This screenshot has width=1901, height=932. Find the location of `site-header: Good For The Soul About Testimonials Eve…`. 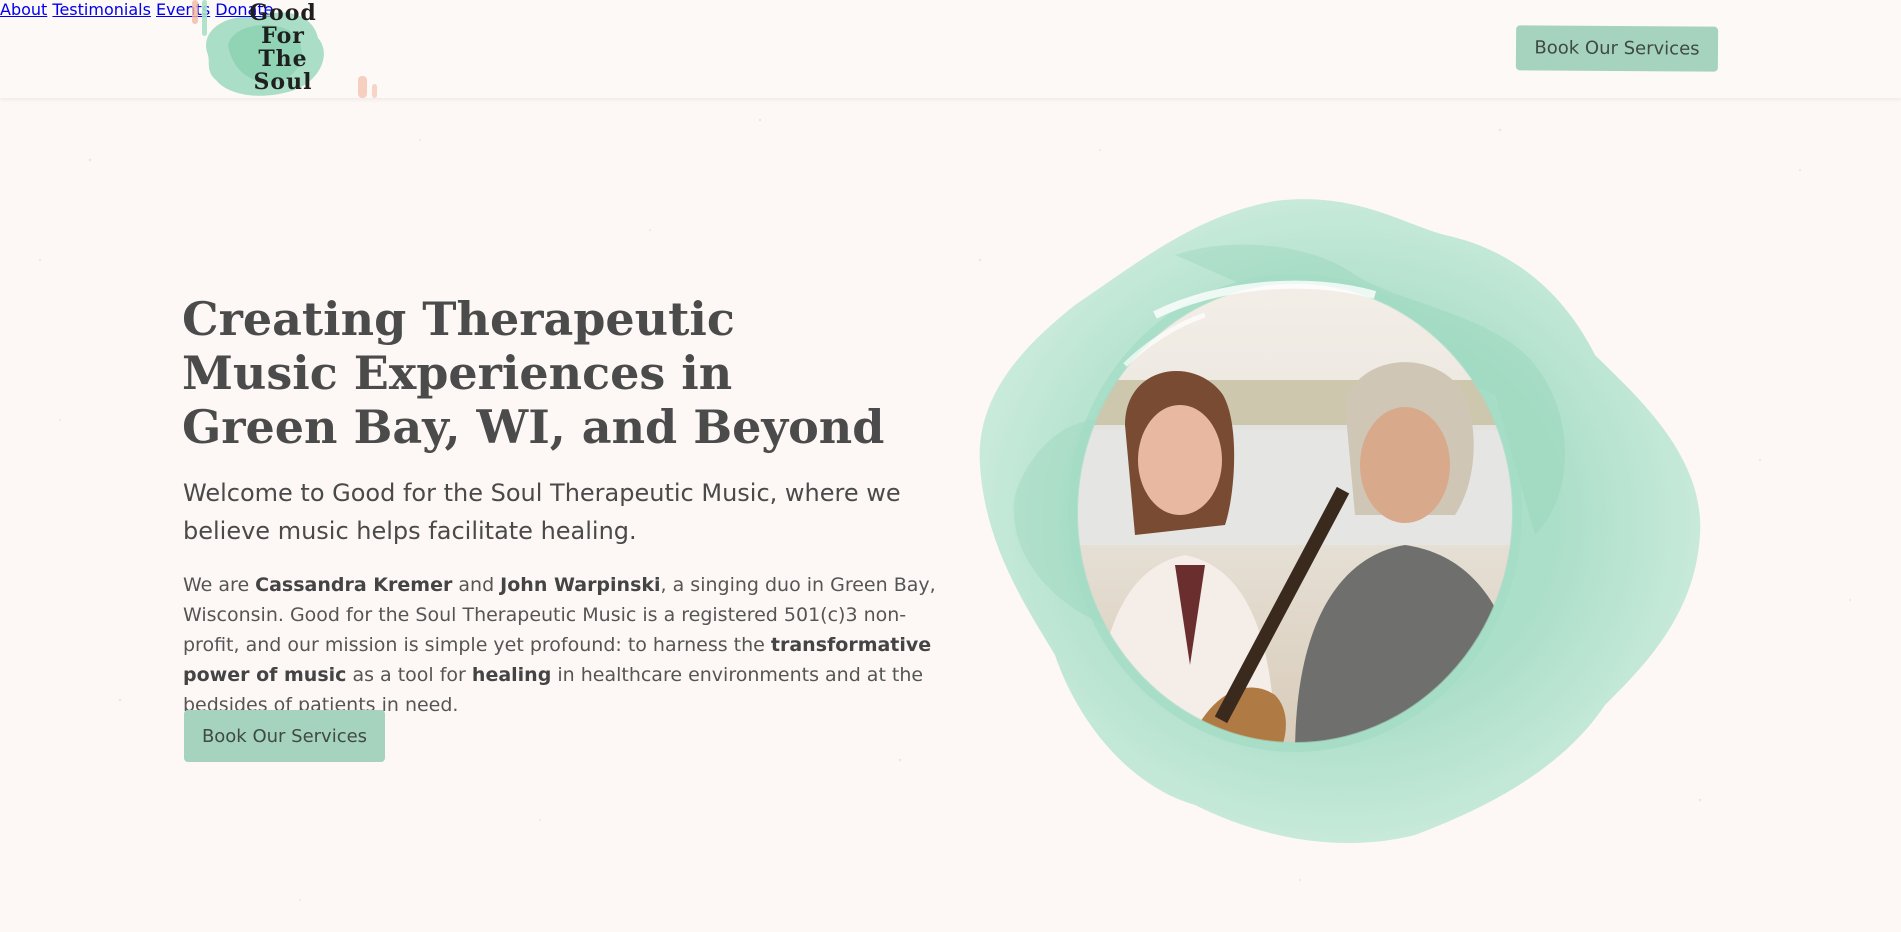

site-header: Good For The Soul About Testimonials Eve… is located at coordinates (950, 49).